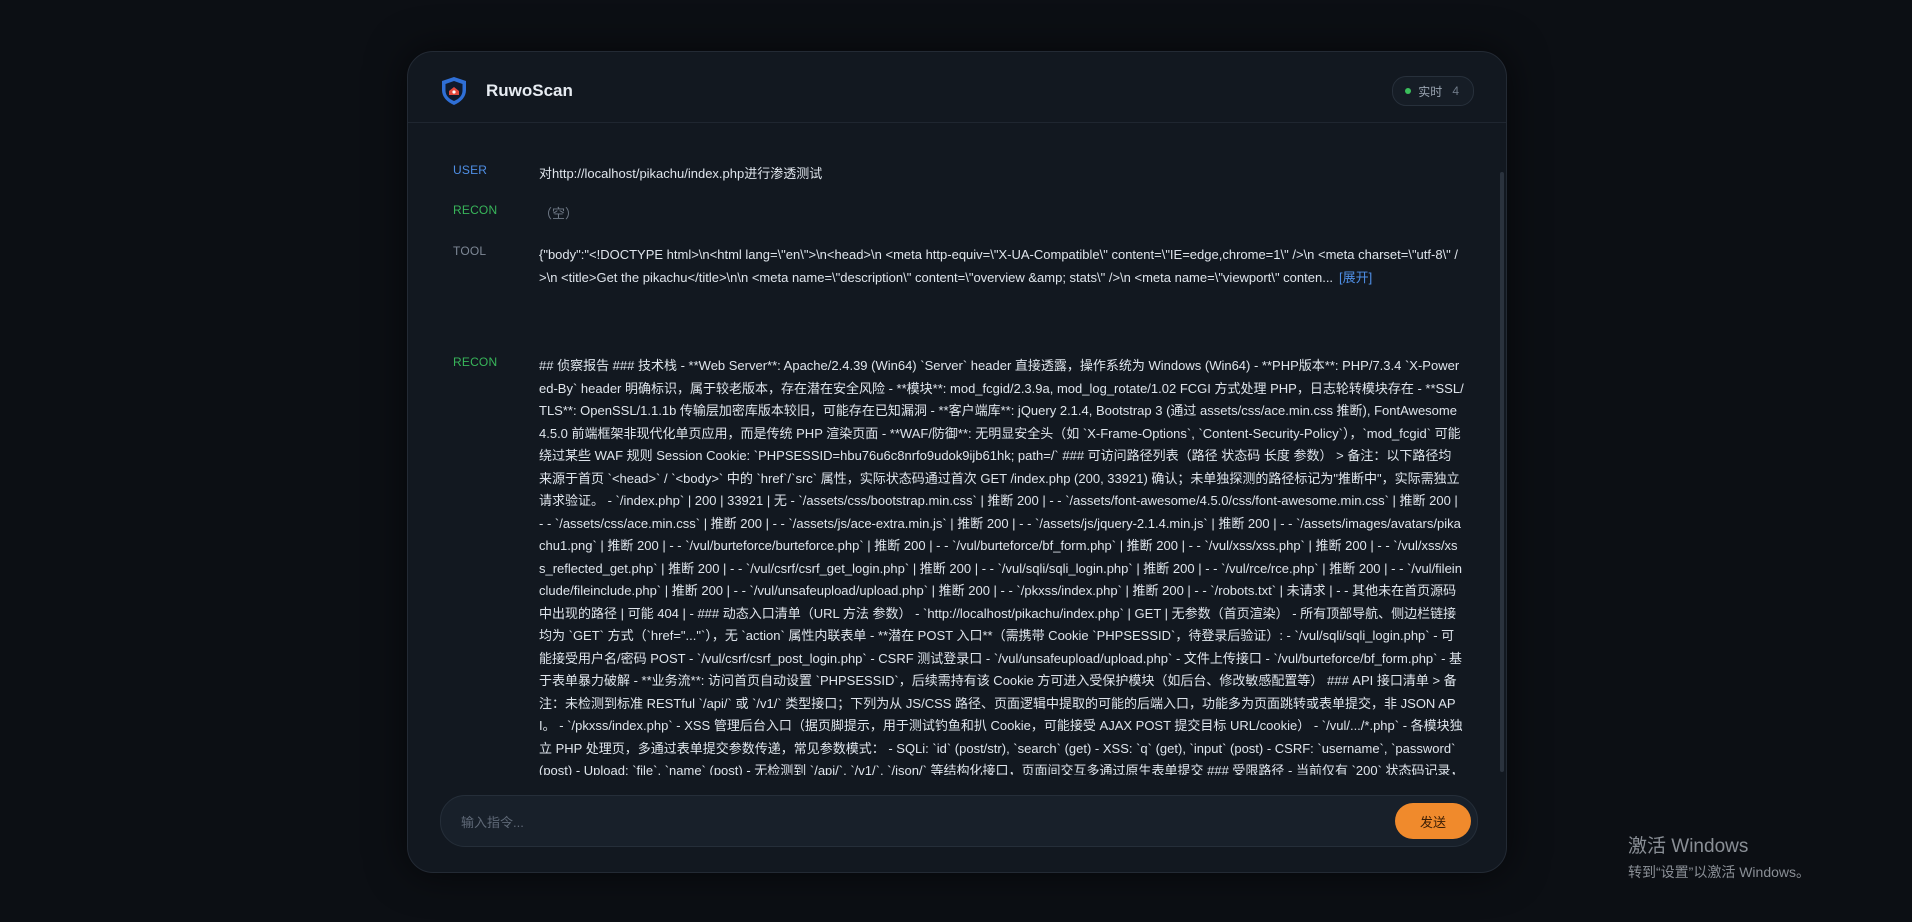  Describe the element at coordinates (1455, 91) in the screenshot. I see `status-count: 4` at that location.